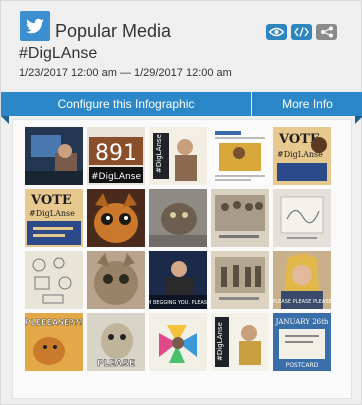 The width and height of the screenshot is (362, 405). What do you see at coordinates (240, 280) in the screenshot?
I see `media-tile-vintage-crowd` at bounding box center [240, 280].